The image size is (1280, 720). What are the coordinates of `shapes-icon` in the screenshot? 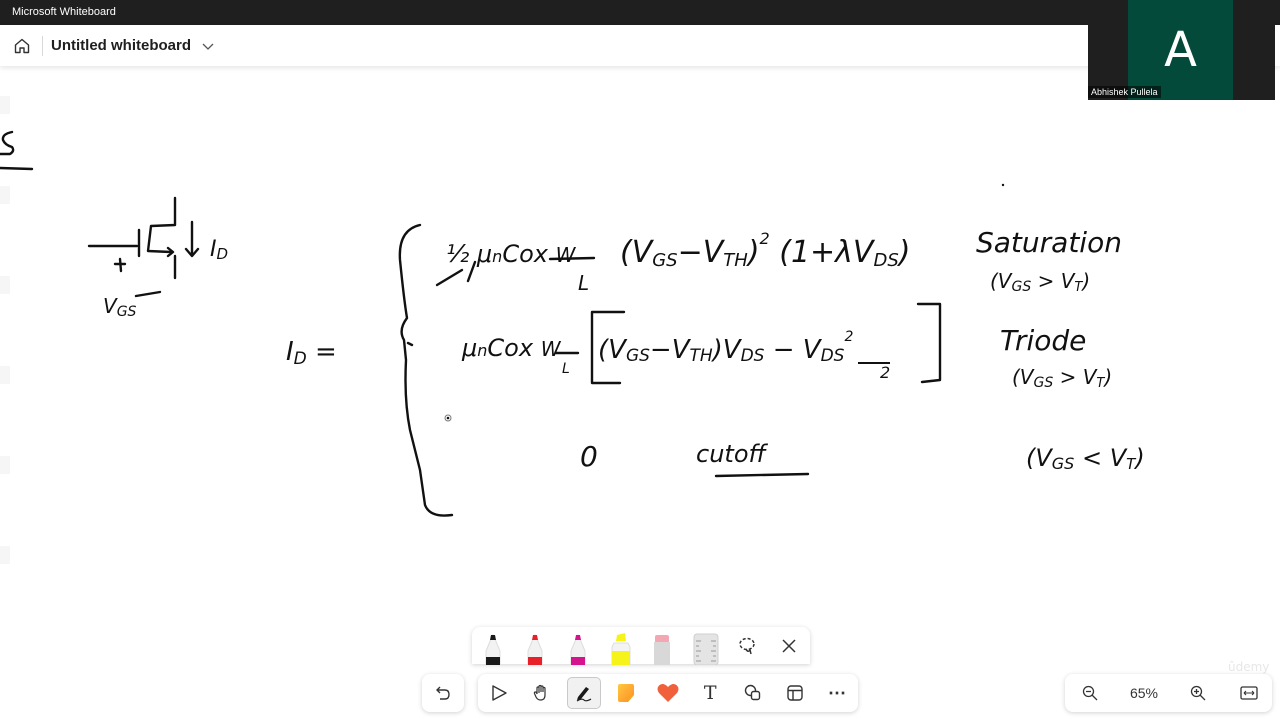 It's located at (752, 692).